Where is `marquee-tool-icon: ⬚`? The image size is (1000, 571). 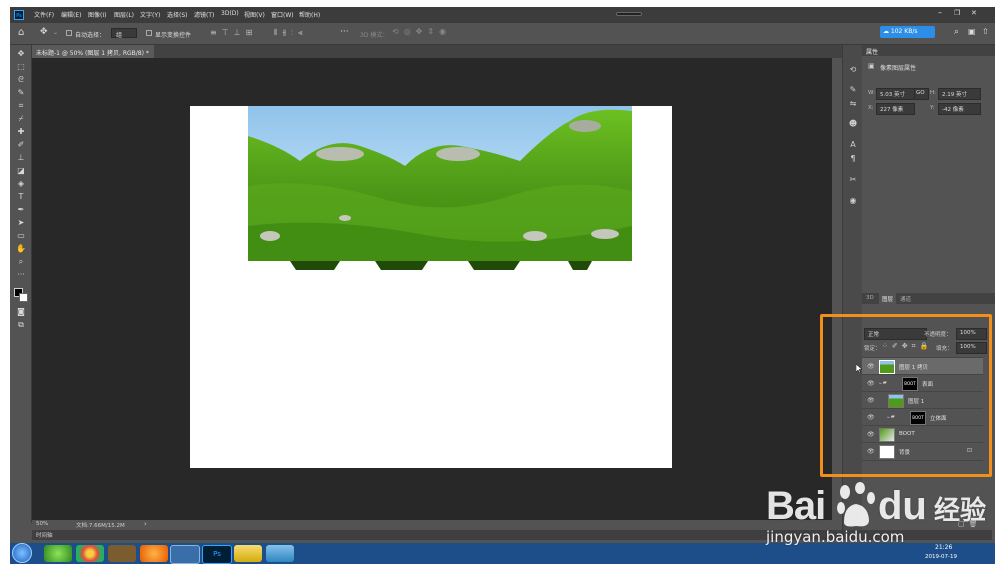 marquee-tool-icon: ⬚ is located at coordinates (21, 67).